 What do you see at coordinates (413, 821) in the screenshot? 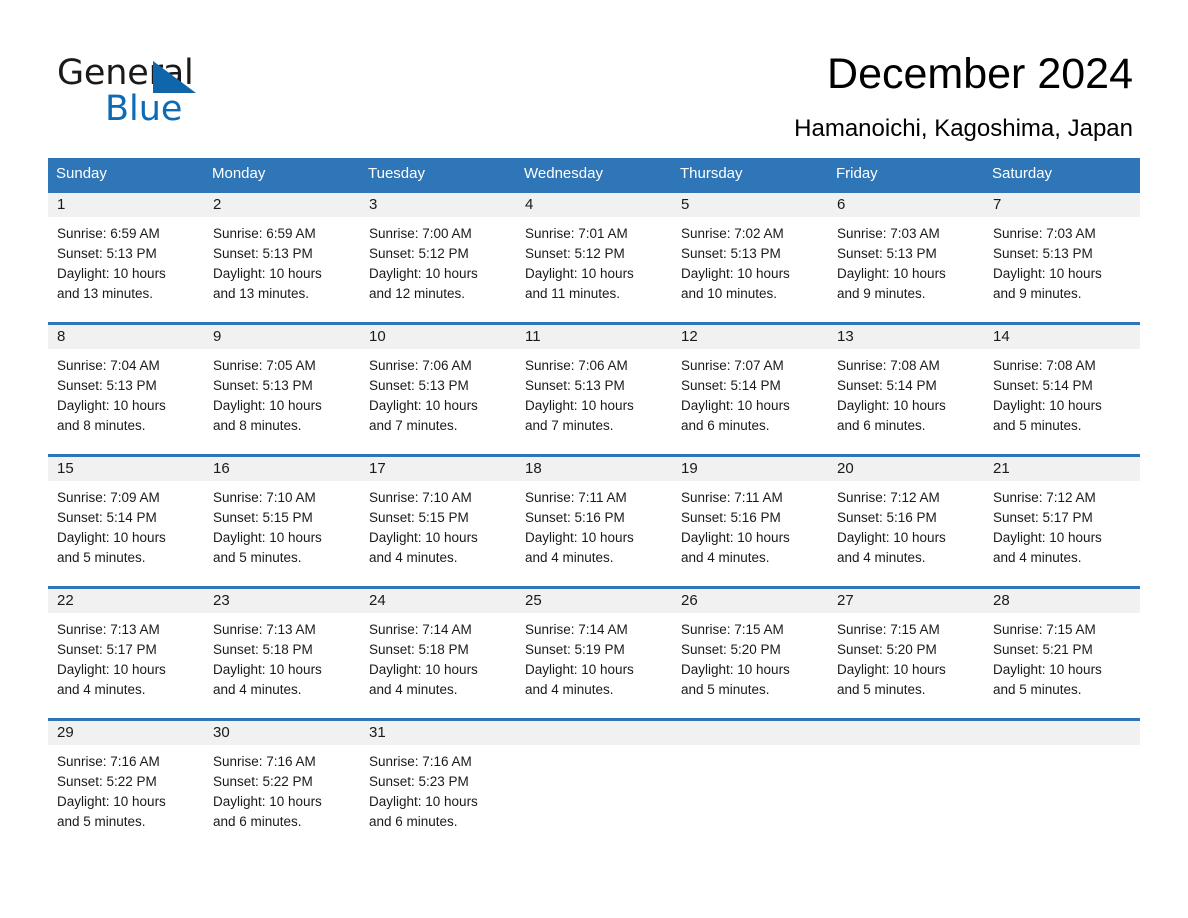
I see `daylight-text-line2: and 6 minutes.` at bounding box center [413, 821].